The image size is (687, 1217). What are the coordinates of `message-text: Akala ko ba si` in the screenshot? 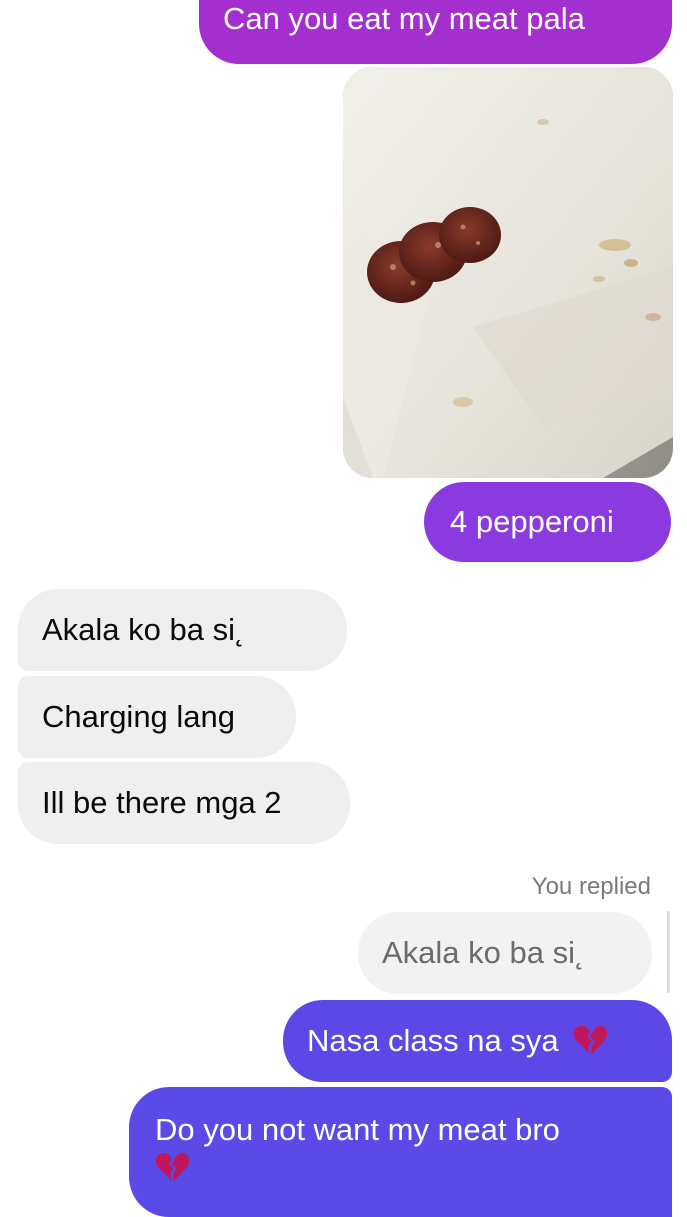 It's located at (138, 629).